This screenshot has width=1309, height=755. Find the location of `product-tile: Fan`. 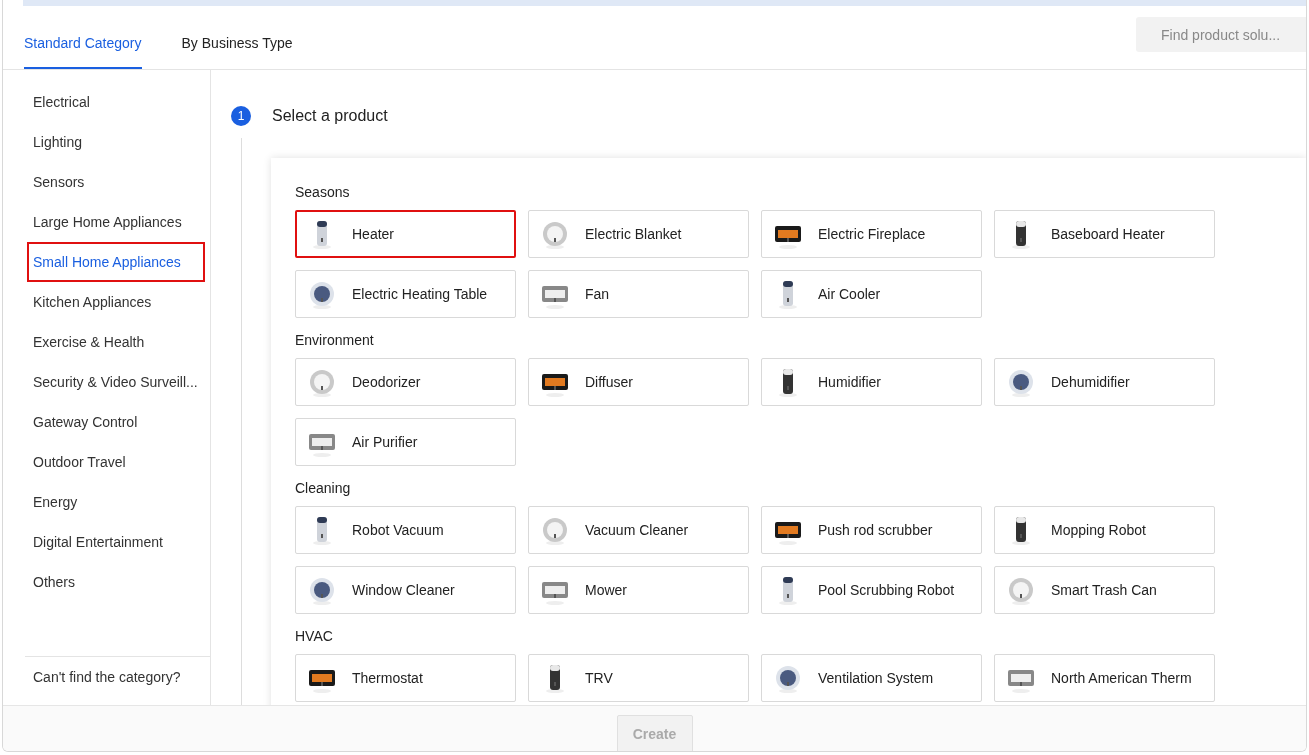

product-tile: Fan is located at coordinates (638, 294).